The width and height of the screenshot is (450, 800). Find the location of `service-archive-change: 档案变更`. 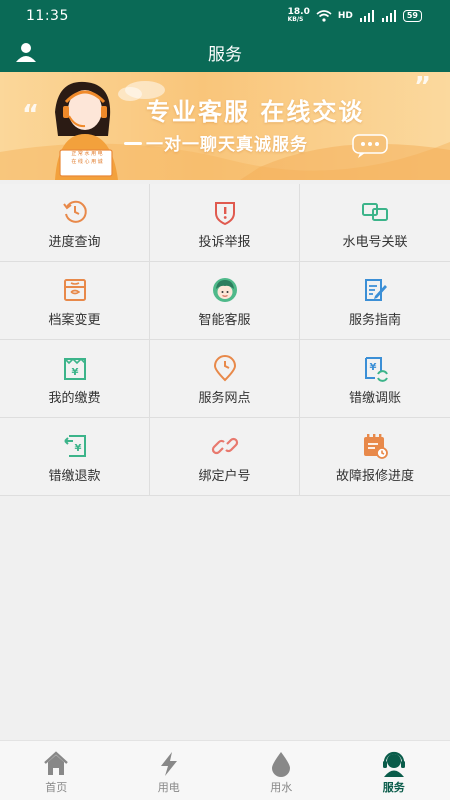

service-archive-change: 档案变更 is located at coordinates (75, 301).